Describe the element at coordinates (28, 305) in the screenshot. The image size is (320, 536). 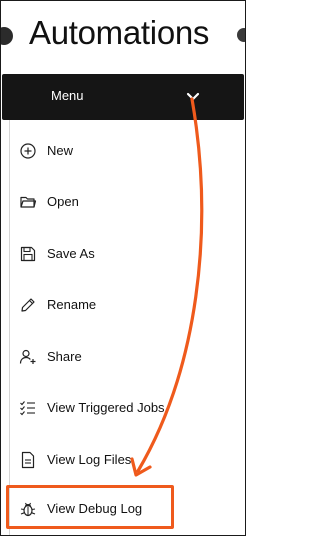
I see `pencil-icon` at that location.